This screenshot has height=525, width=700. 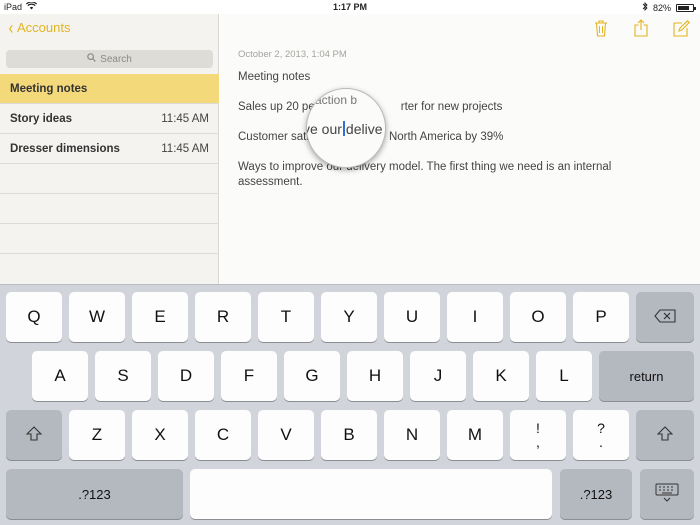 I want to click on shift-key-left, so click(x=34, y=435).